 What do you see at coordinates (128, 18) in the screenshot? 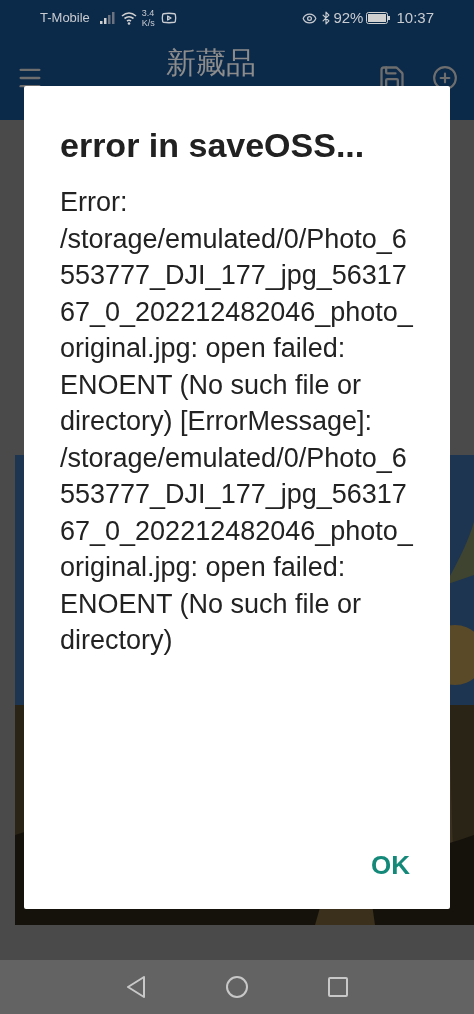
I see `wifi-icon` at bounding box center [128, 18].